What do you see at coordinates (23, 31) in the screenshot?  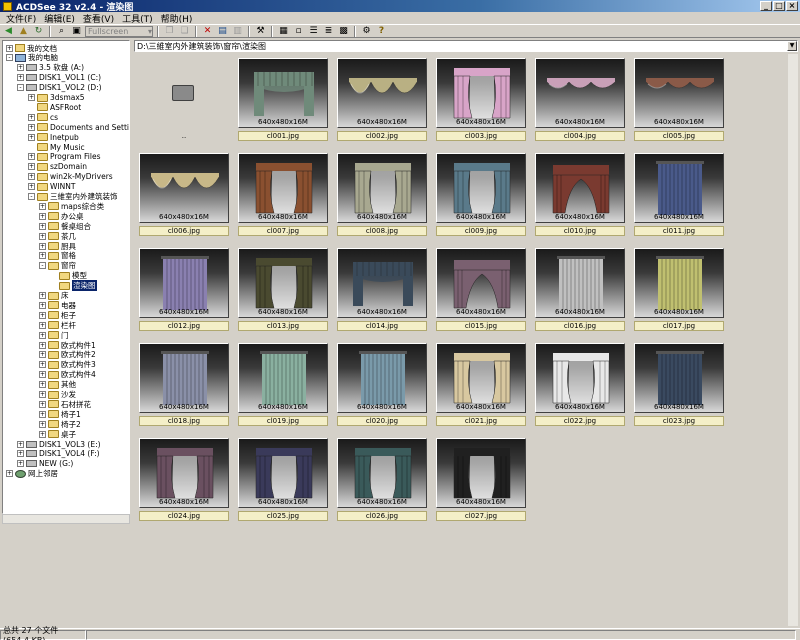 I see `up-folder-icon: ▲` at bounding box center [23, 31].